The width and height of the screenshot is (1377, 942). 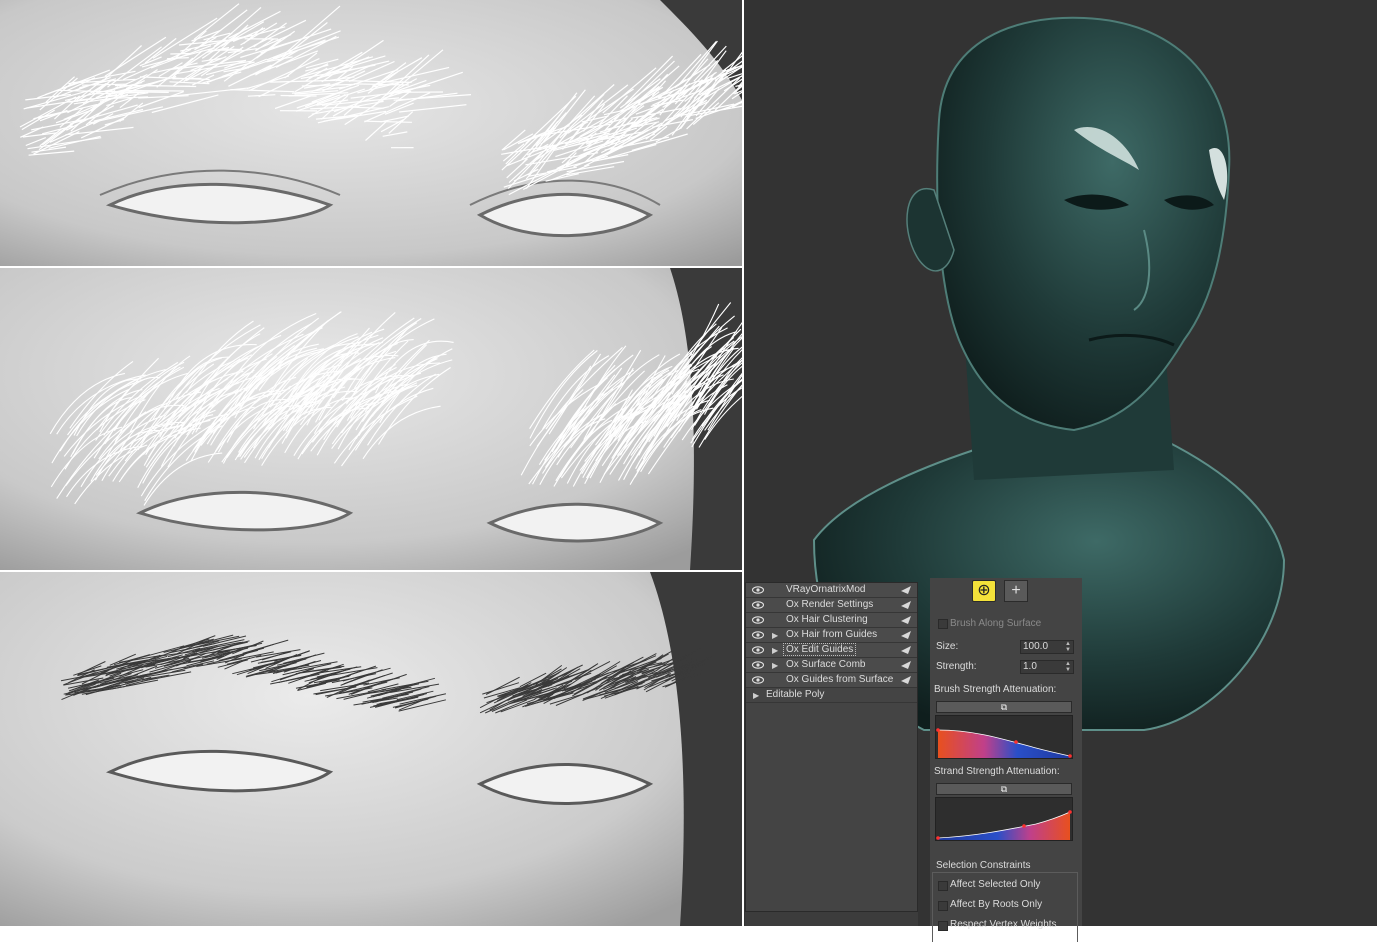 I want to click on add-circle-icon: ⊕, so click(x=983, y=590).